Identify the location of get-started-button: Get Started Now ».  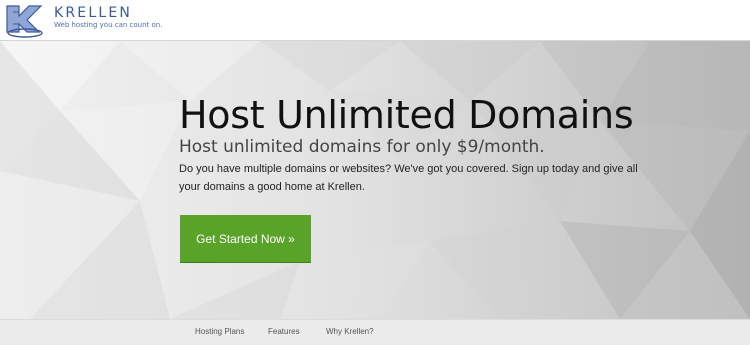
(245, 239).